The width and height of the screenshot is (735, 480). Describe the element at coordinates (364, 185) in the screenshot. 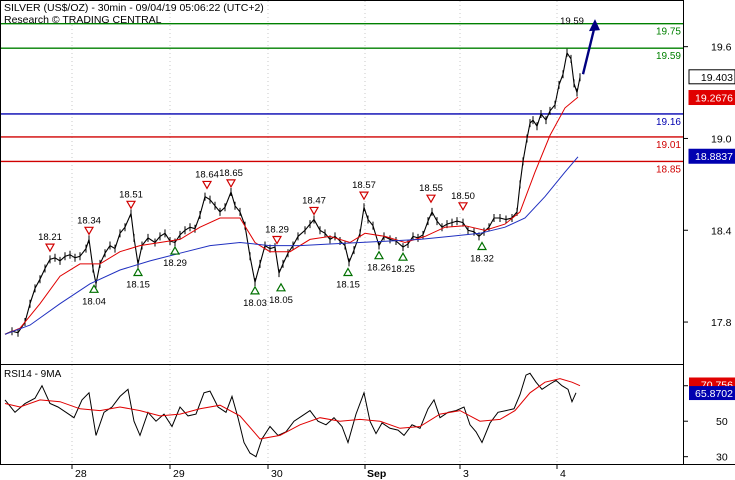

I see `resistance-marker-label: 18.57` at that location.